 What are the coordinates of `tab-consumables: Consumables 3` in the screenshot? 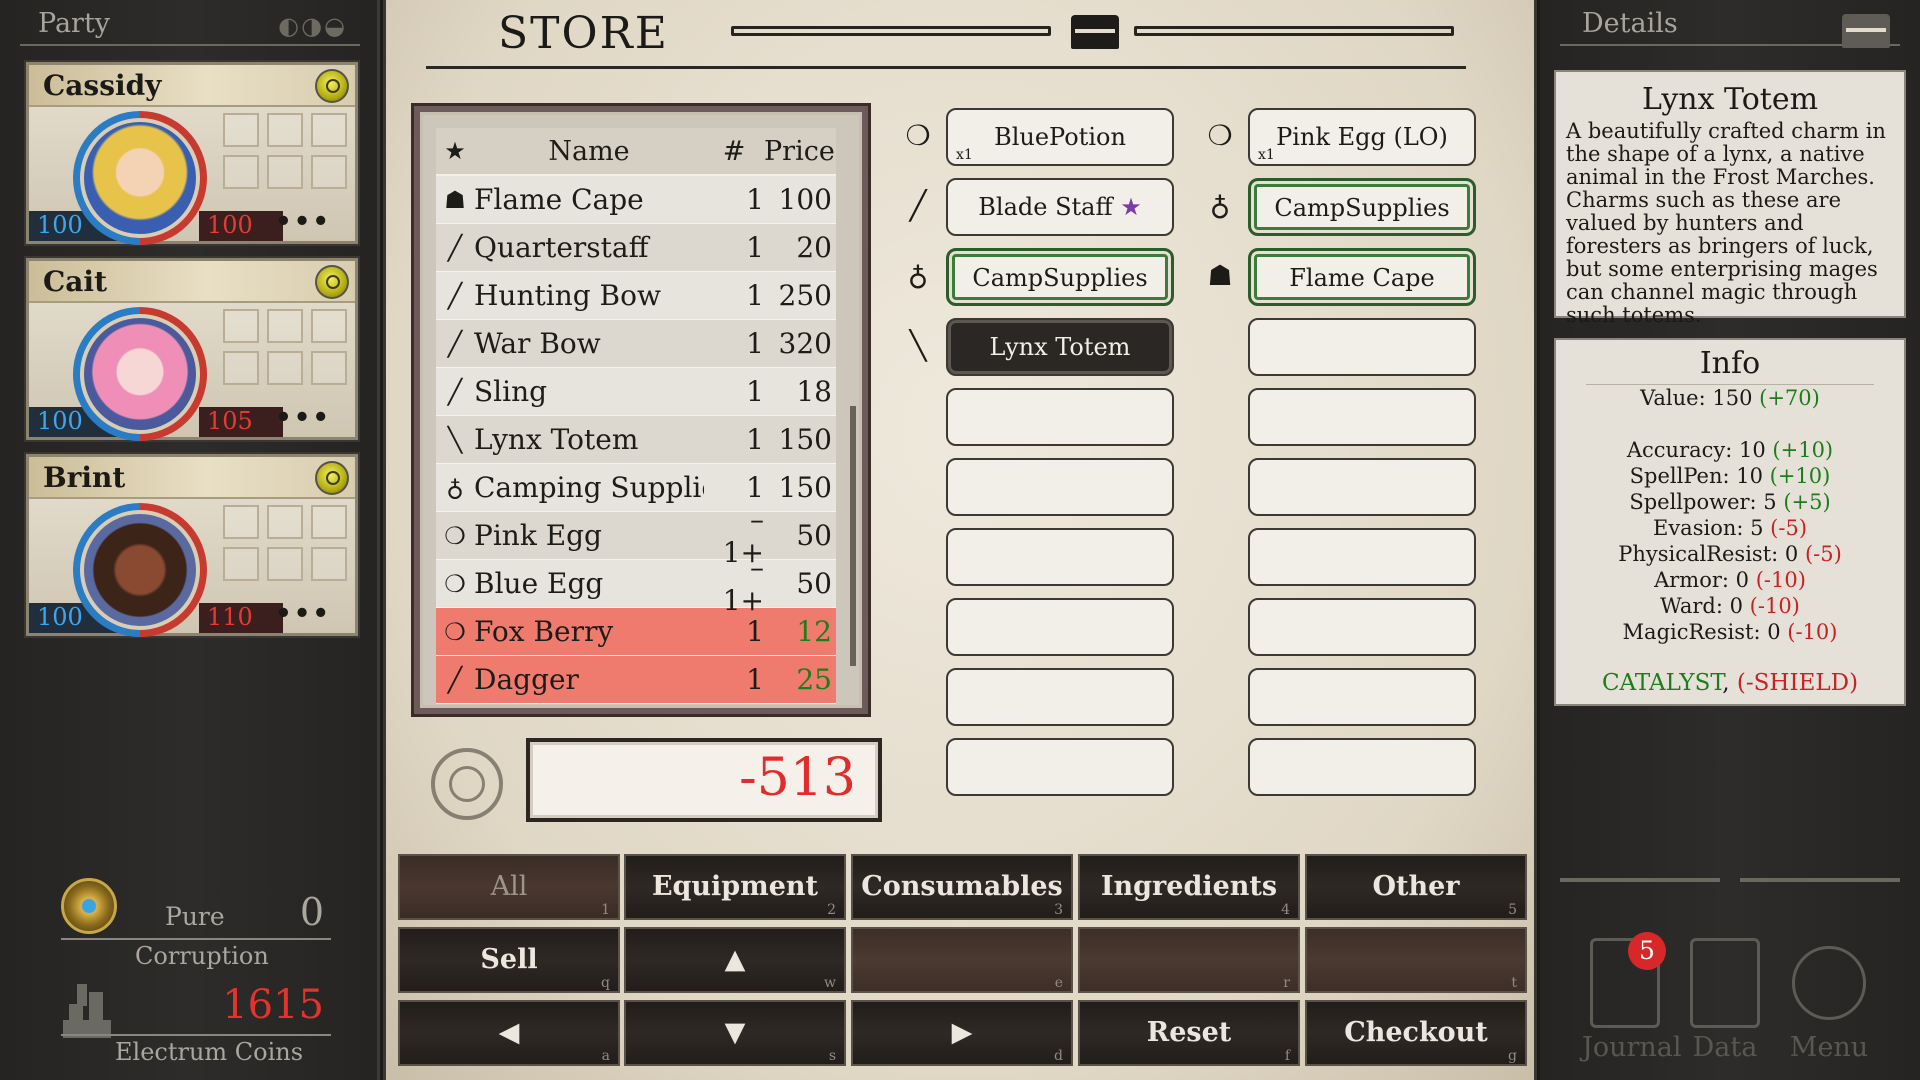 It's located at (962, 887).